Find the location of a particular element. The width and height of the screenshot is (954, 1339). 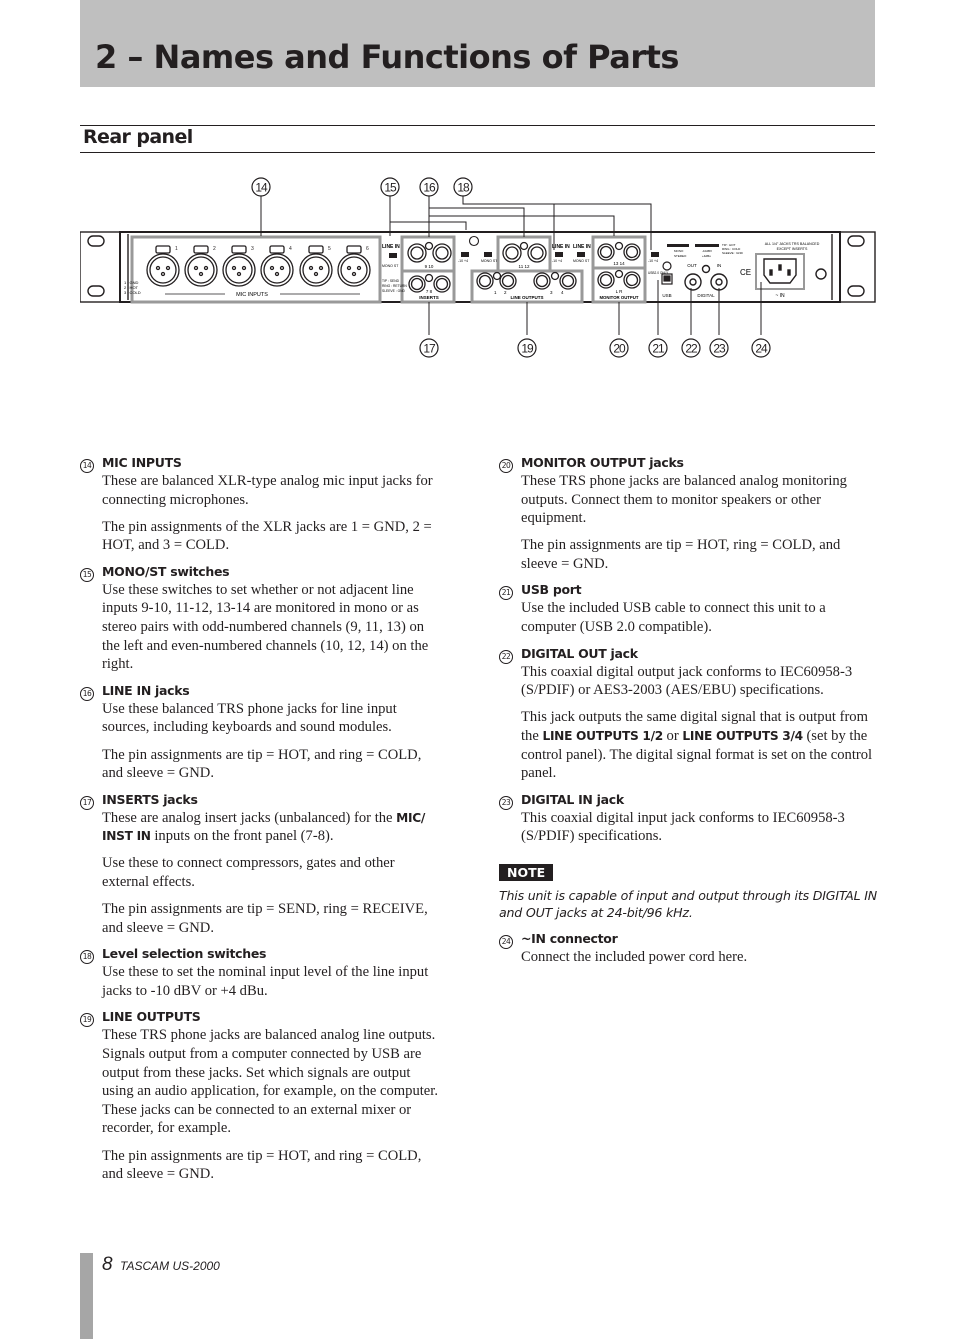

footer: 8 TASCAM US-2000 is located at coordinates (161, 1265).